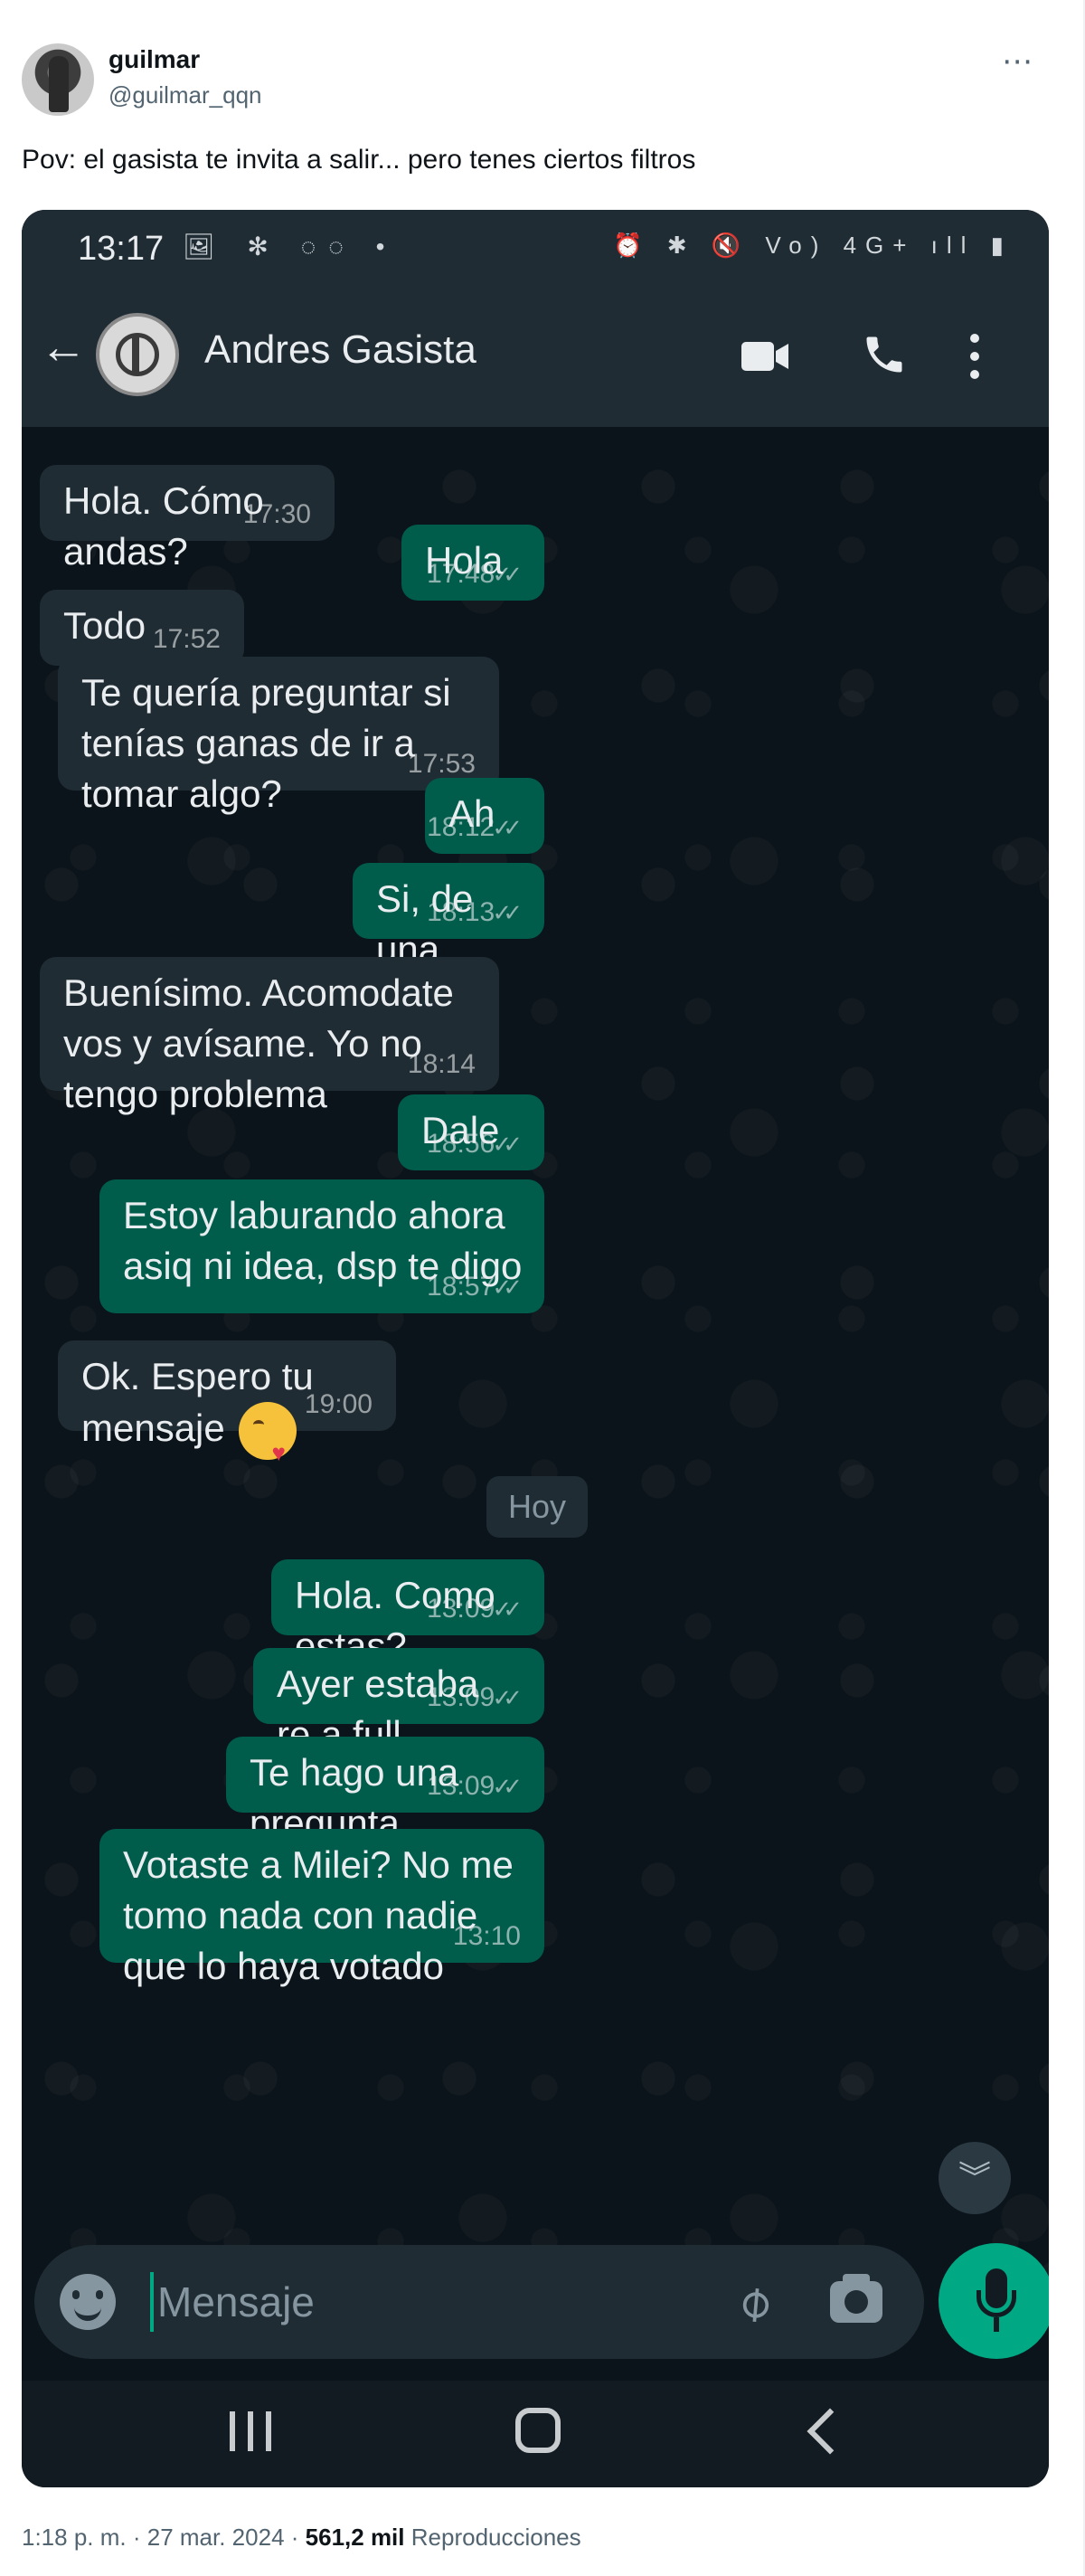  Describe the element at coordinates (813, 245) in the screenshot. I see `status-system-icons: ⏰ ✱ 🔇 Vo) 4G+ ıll ▮` at that location.